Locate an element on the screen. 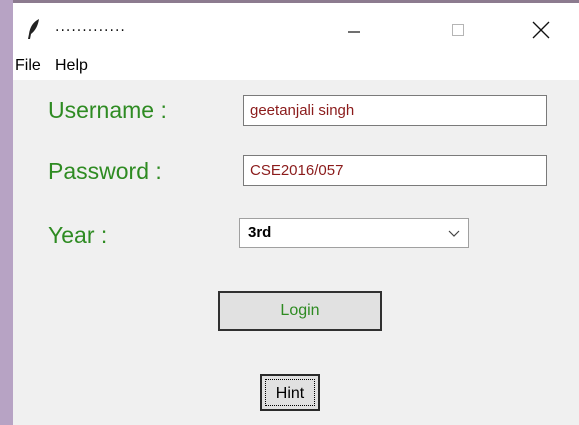  chevron-down-icon is located at coordinates (454, 233).